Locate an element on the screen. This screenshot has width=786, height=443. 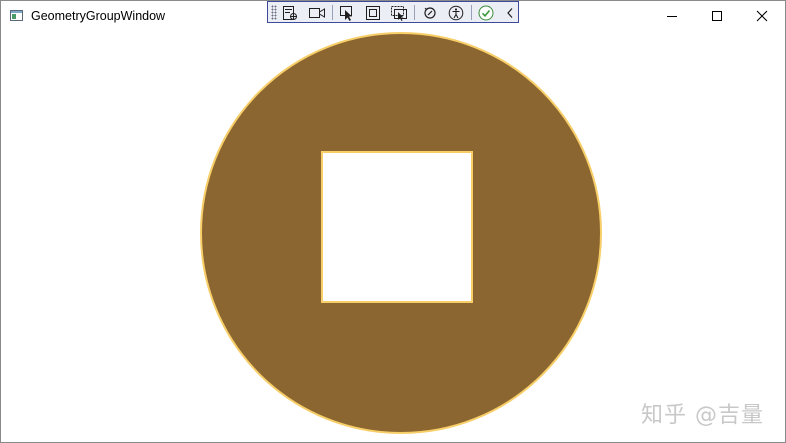
layout-adorners-button is located at coordinates (373, 12).